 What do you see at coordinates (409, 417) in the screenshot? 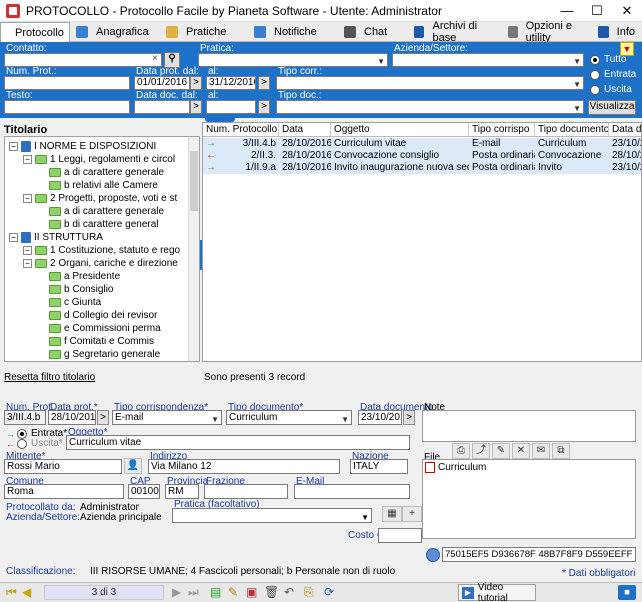
I see `data-doc-button: >` at bounding box center [409, 417].